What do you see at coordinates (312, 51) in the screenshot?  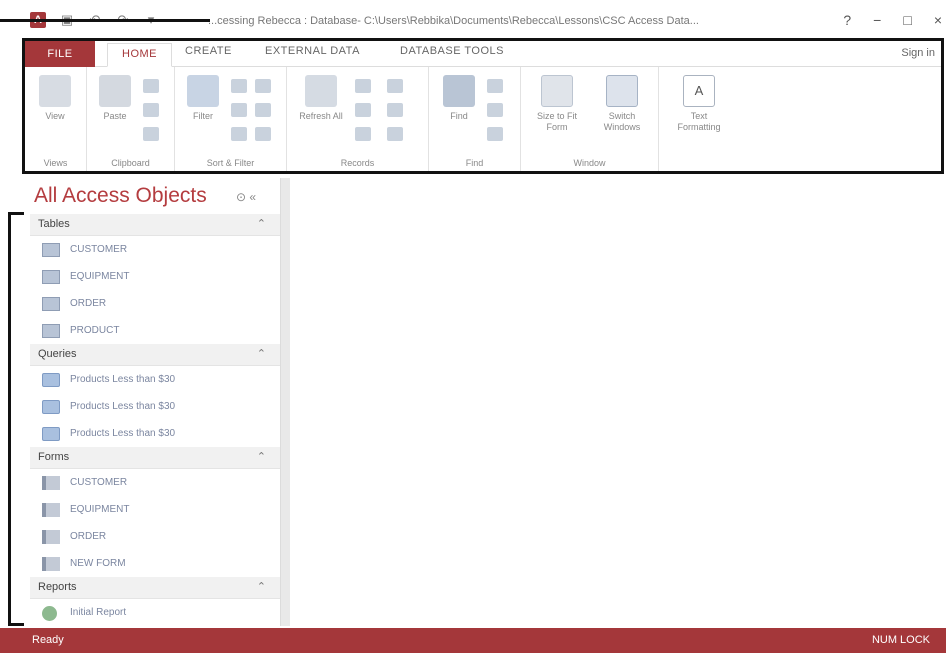 I see `tab-external-data: EXTERNAL DATA` at bounding box center [312, 51].